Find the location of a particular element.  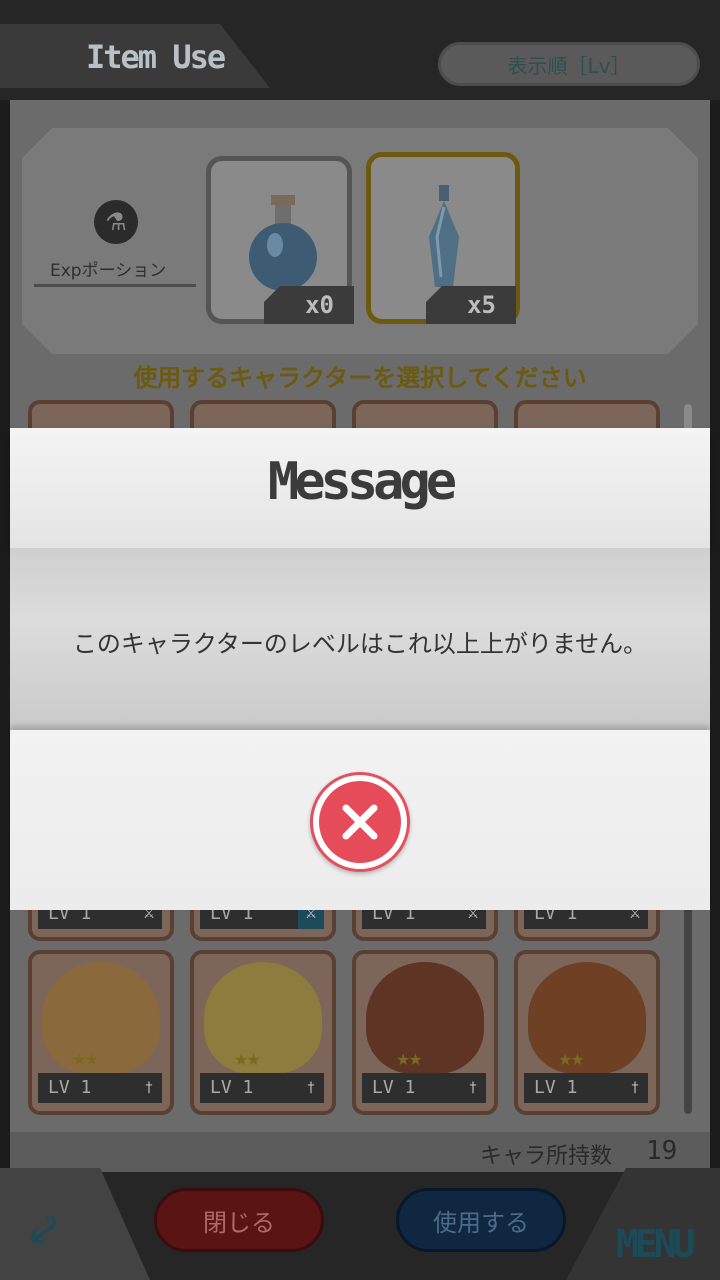

owned-count-label: キャラ所持数 is located at coordinates (546, 1156).